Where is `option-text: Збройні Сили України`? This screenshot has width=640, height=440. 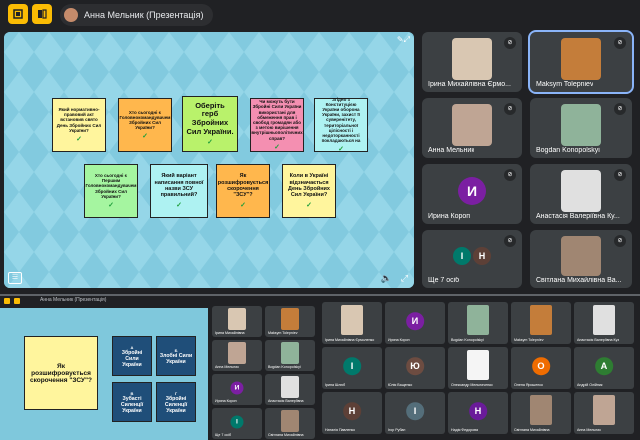 option-text: Збройні Сили України is located at coordinates (132, 358).